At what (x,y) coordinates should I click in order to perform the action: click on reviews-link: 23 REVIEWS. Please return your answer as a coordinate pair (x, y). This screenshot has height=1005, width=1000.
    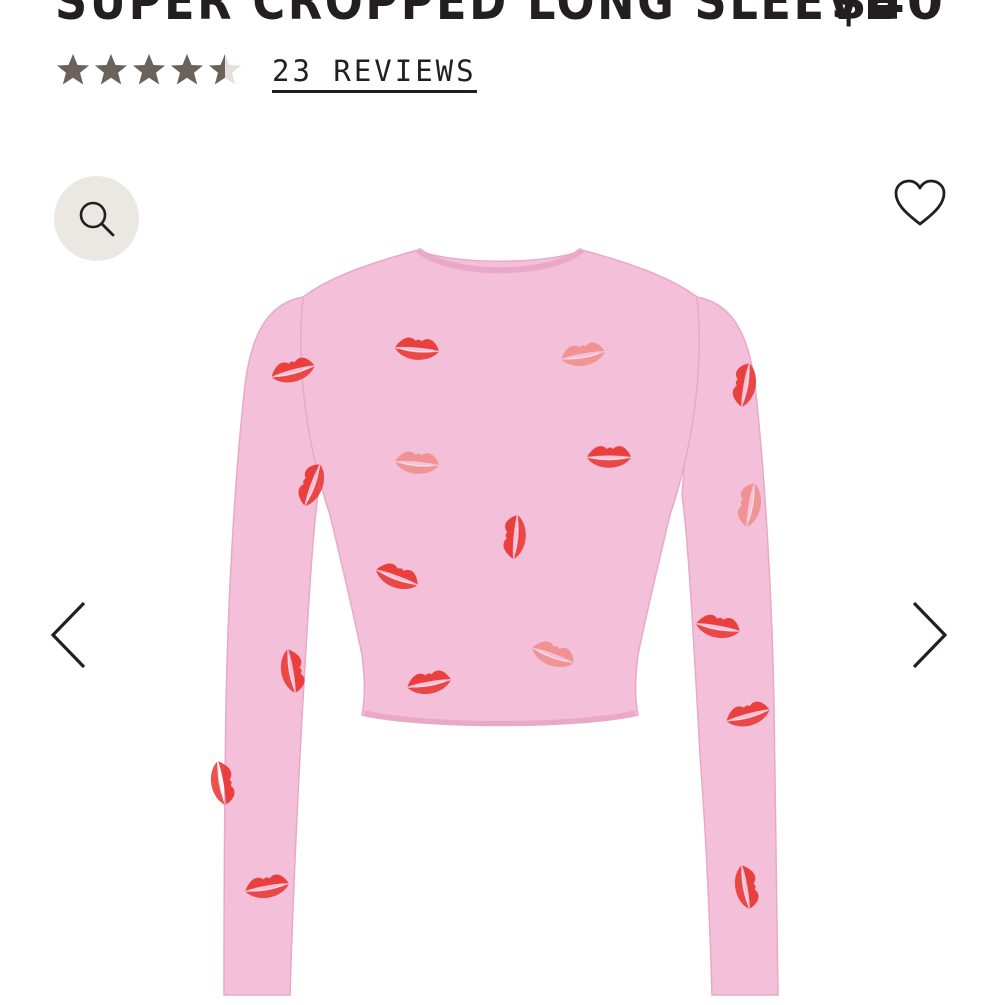
    Looking at the image, I should click on (374, 73).